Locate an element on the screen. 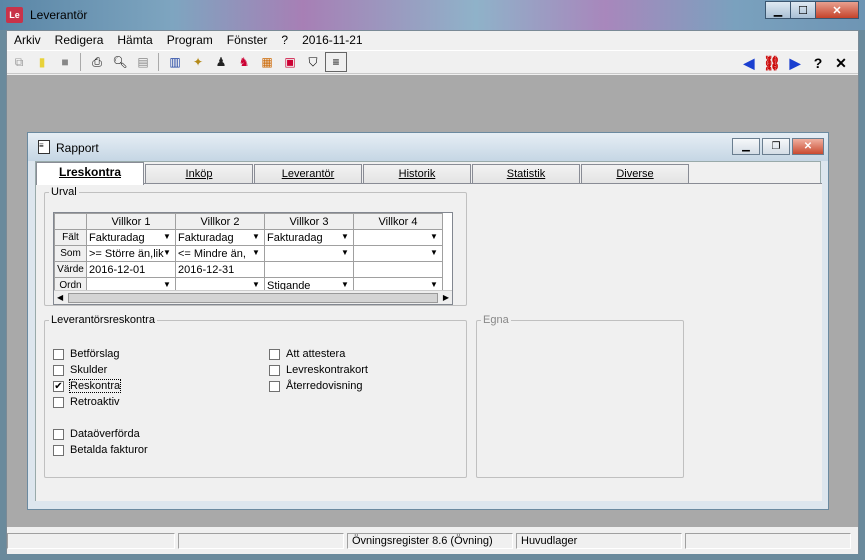  grid-cell: 2016-12-01 is located at coordinates (131, 269).